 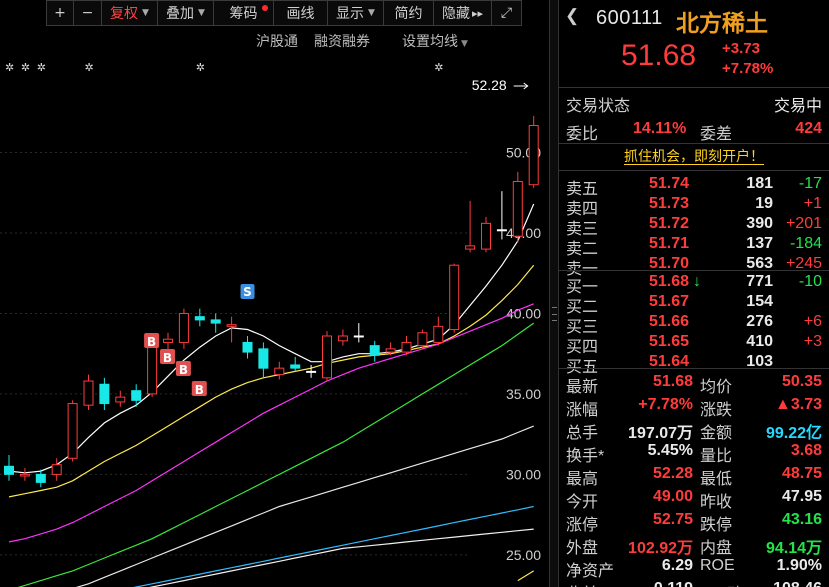 What do you see at coordinates (801, 519) in the screenshot?
I see `stat-value: 43.16` at bounding box center [801, 519].